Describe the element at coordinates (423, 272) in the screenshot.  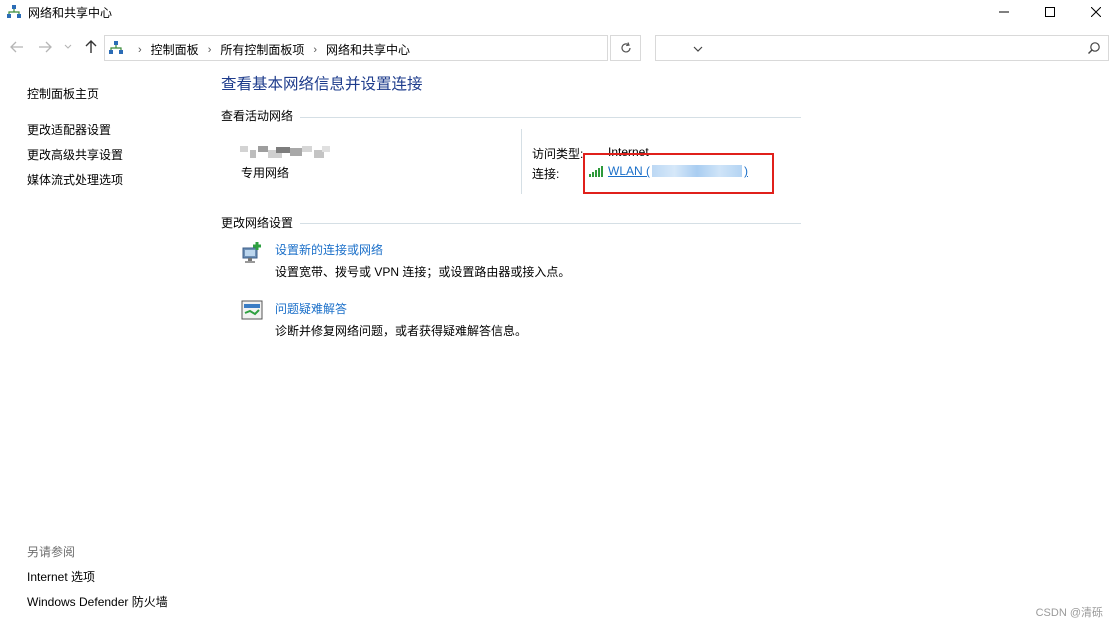
I see `setup-connection-desc: 设置宽带、拨号或 VPN 连接；或设置路由器或接入点。` at that location.